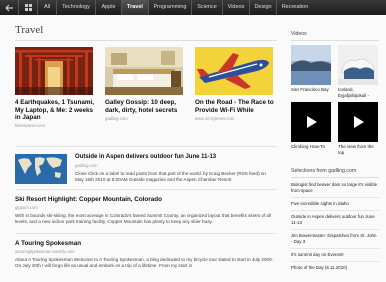 This screenshot has height=282, width=386. I want to click on video-item: Iceland, Eyjafjallajokull -, so click(358, 71).